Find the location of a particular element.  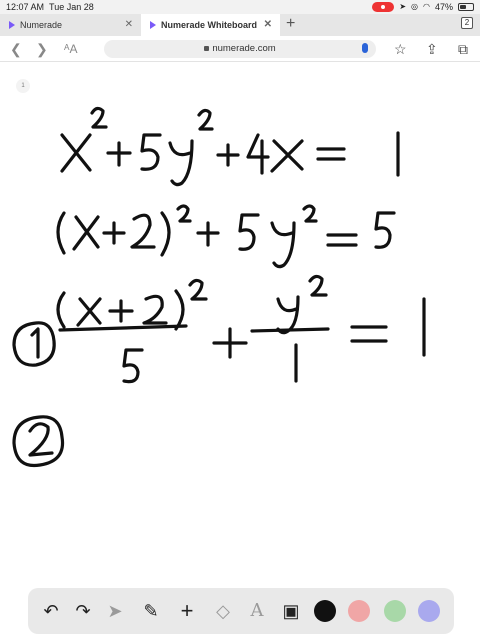

whiteboard-tools: ↶ ↷ ➤ ✎ + ◇ A ▣ is located at coordinates (241, 611).